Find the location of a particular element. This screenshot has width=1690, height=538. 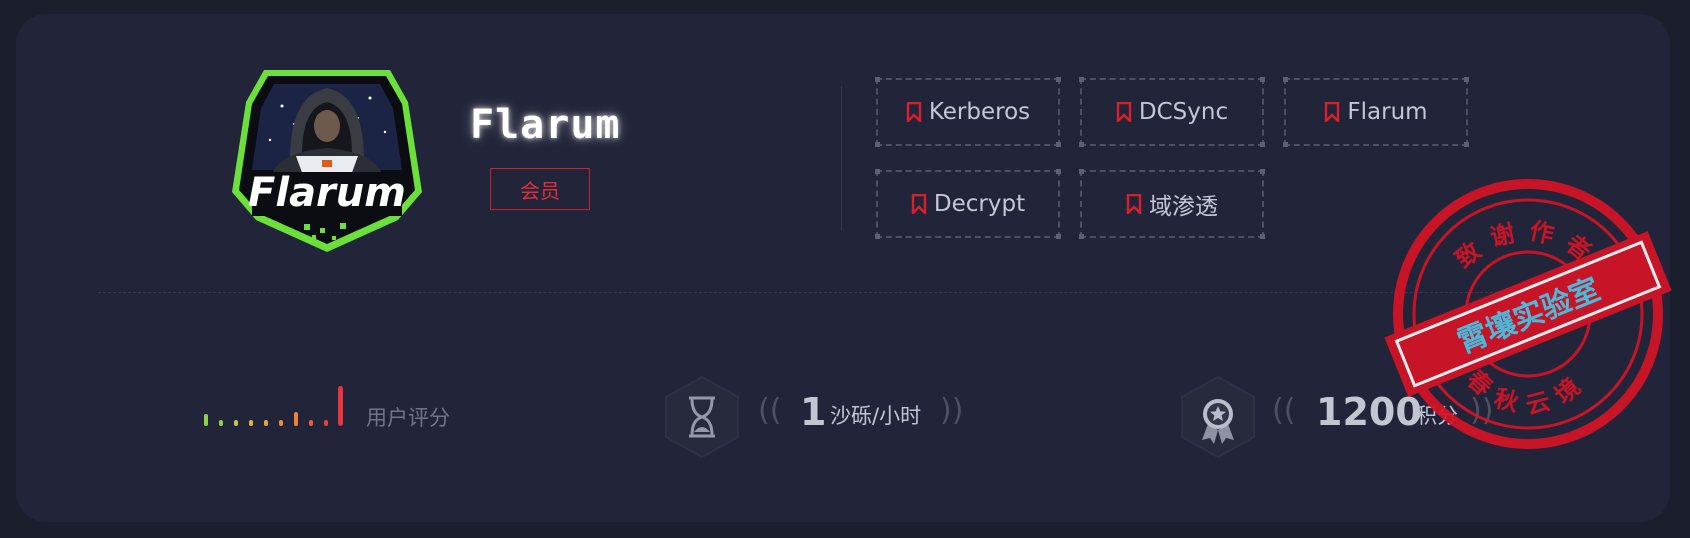

tag-kerberos: Kerberos is located at coordinates (968, 112).